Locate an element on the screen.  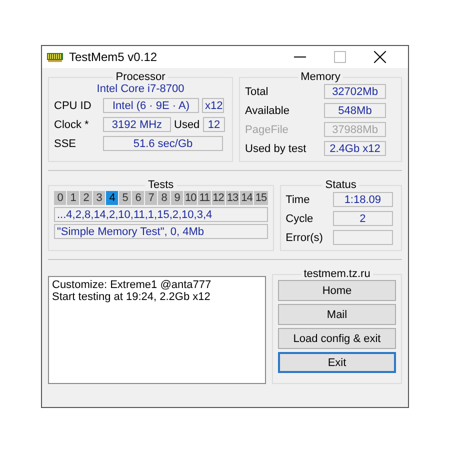
group-title: Processor is located at coordinates (140, 77).